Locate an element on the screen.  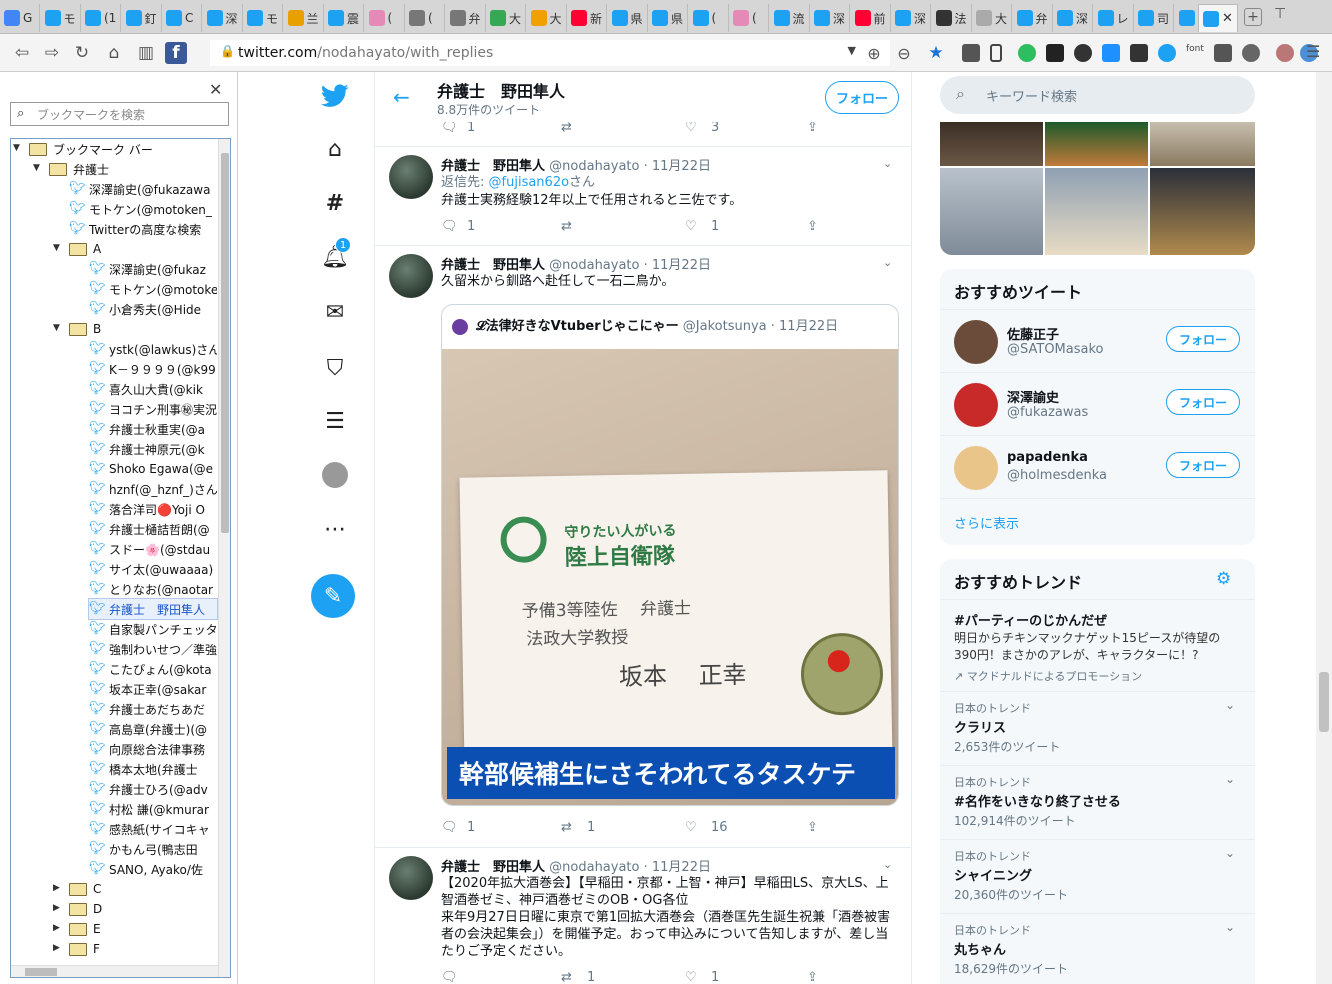
settings-gear-icon: ⚙ is located at coordinates (1223, 579).